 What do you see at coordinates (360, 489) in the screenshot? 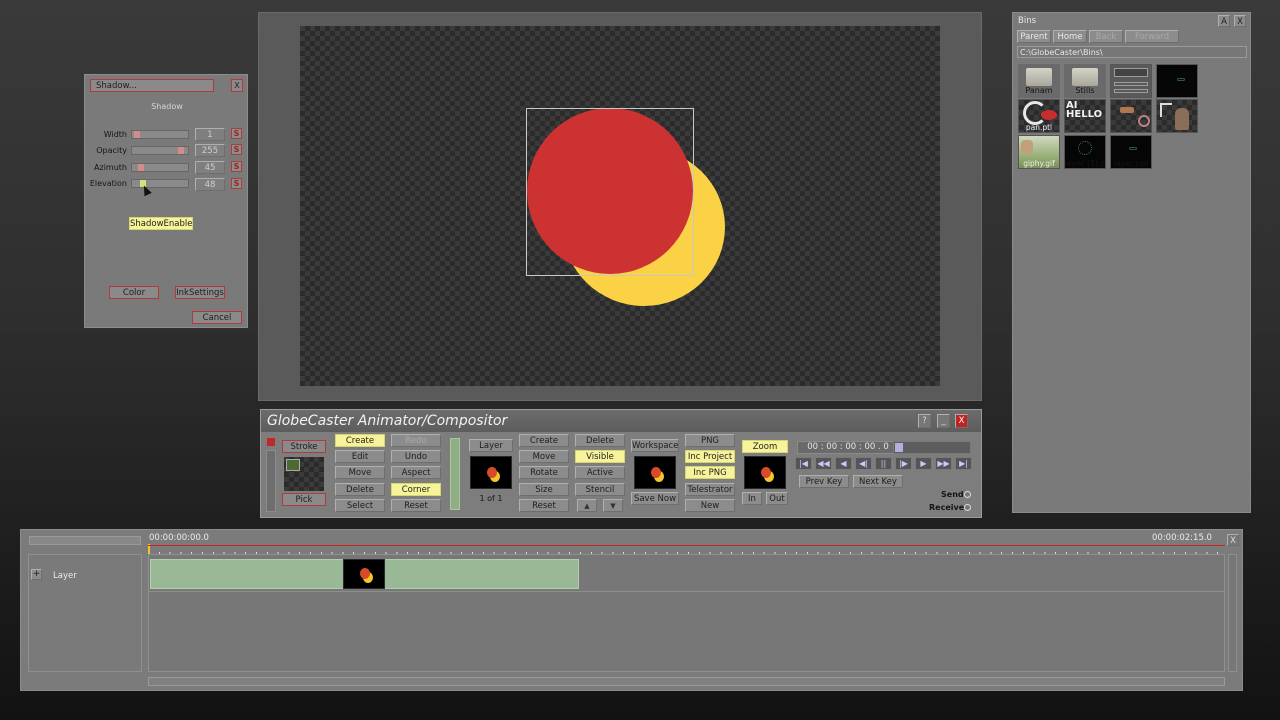
I see `tool-delete: Delete` at bounding box center [360, 489].